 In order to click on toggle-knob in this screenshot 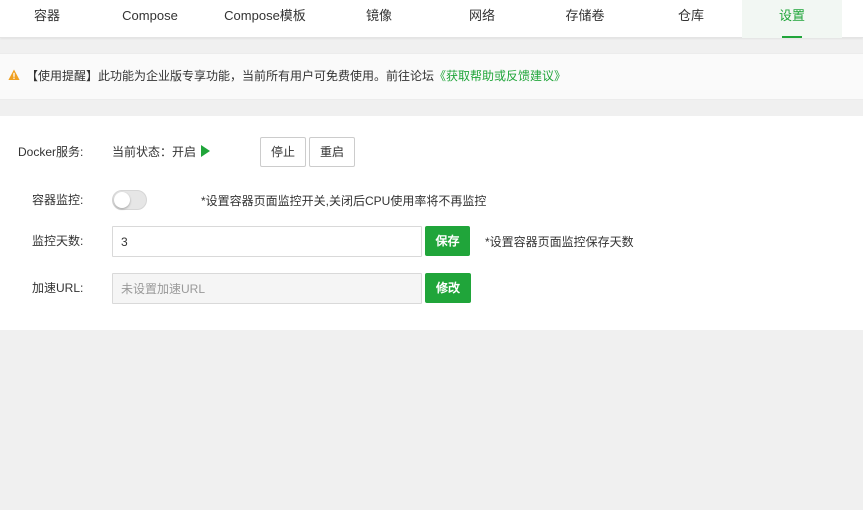, I will do `click(122, 200)`.